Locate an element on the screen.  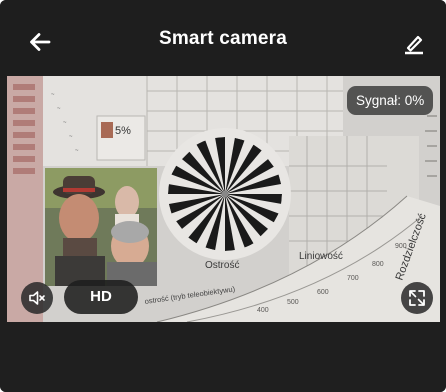
svg-text: 800 is located at coordinates (378, 264).